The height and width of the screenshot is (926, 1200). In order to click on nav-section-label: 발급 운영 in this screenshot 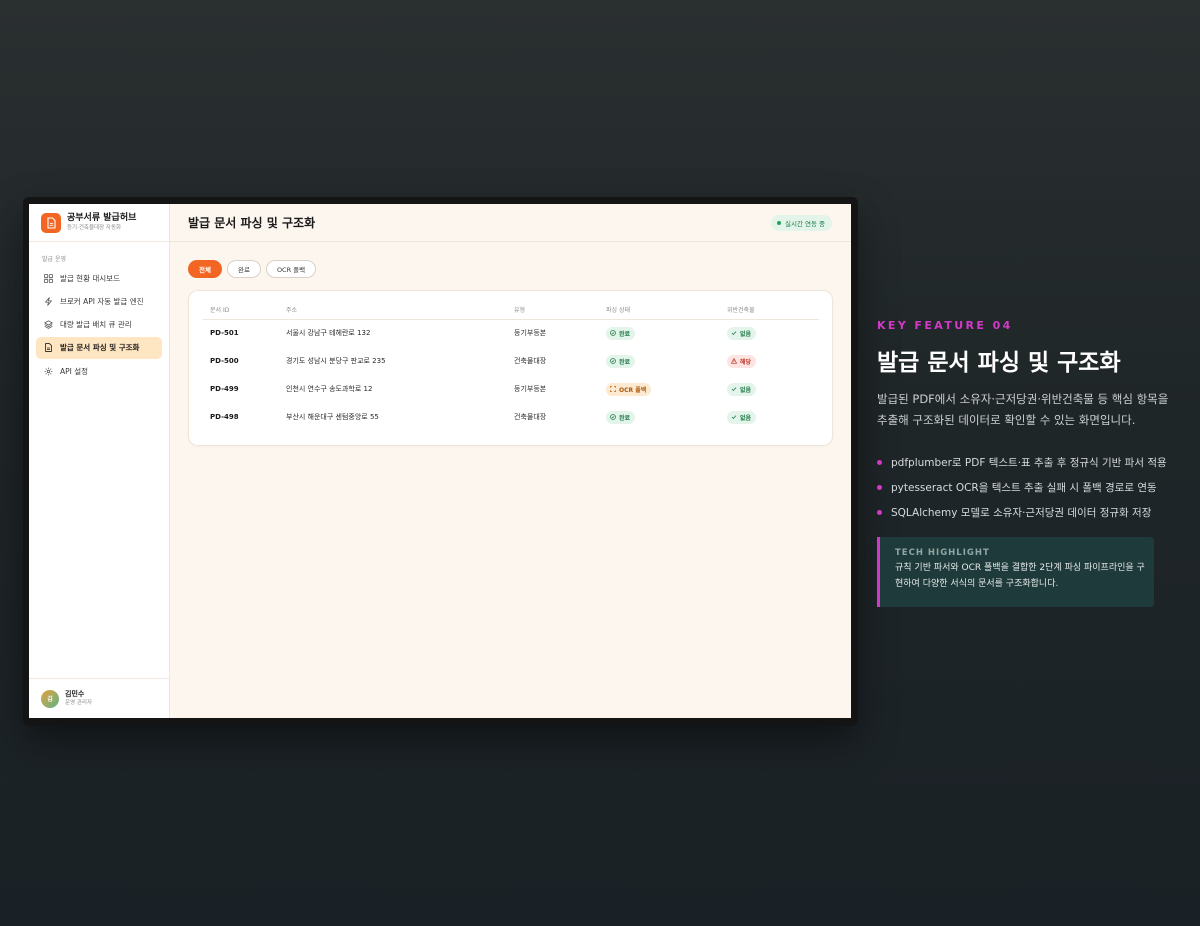, I will do `click(54, 259)`.